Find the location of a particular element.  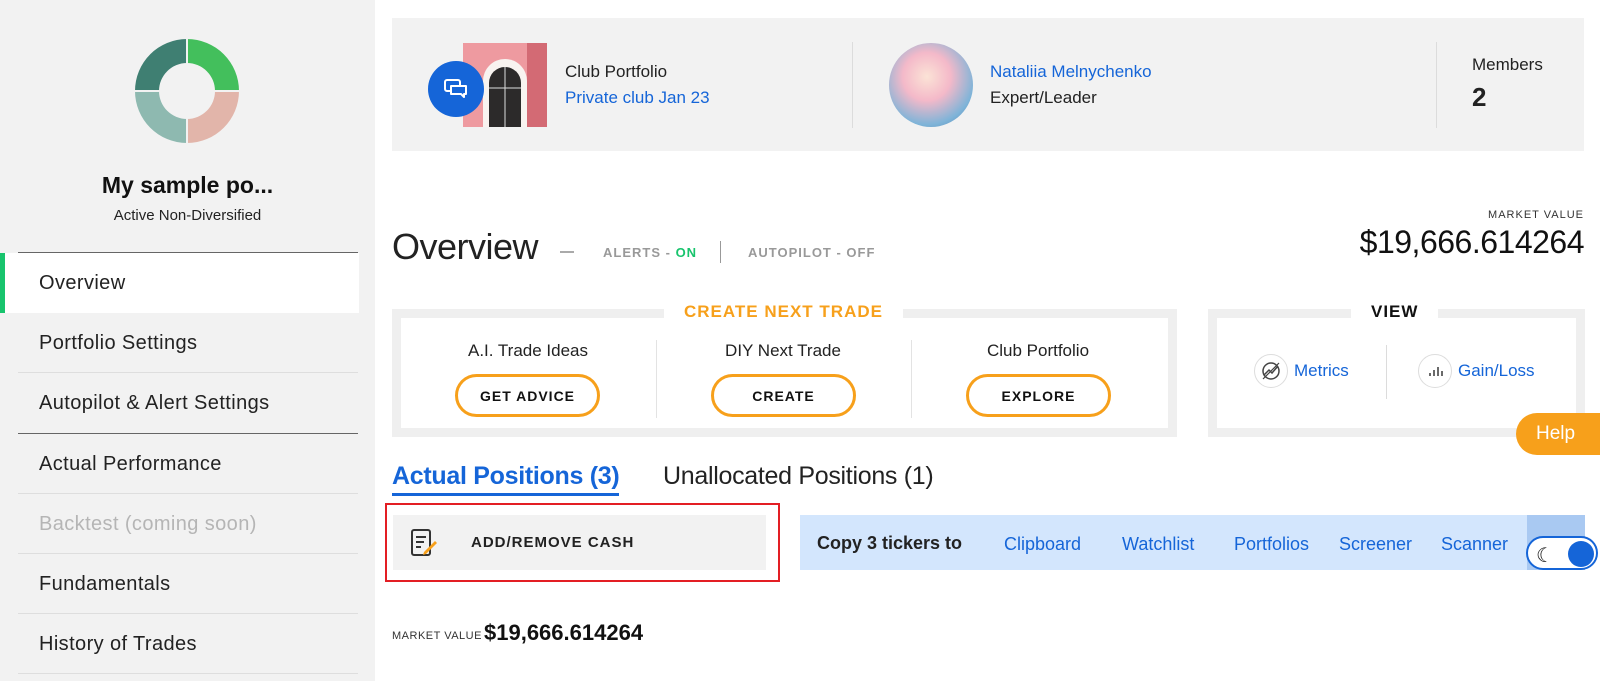

tab-actual-positions: Actual Positions (3) is located at coordinates (506, 479).